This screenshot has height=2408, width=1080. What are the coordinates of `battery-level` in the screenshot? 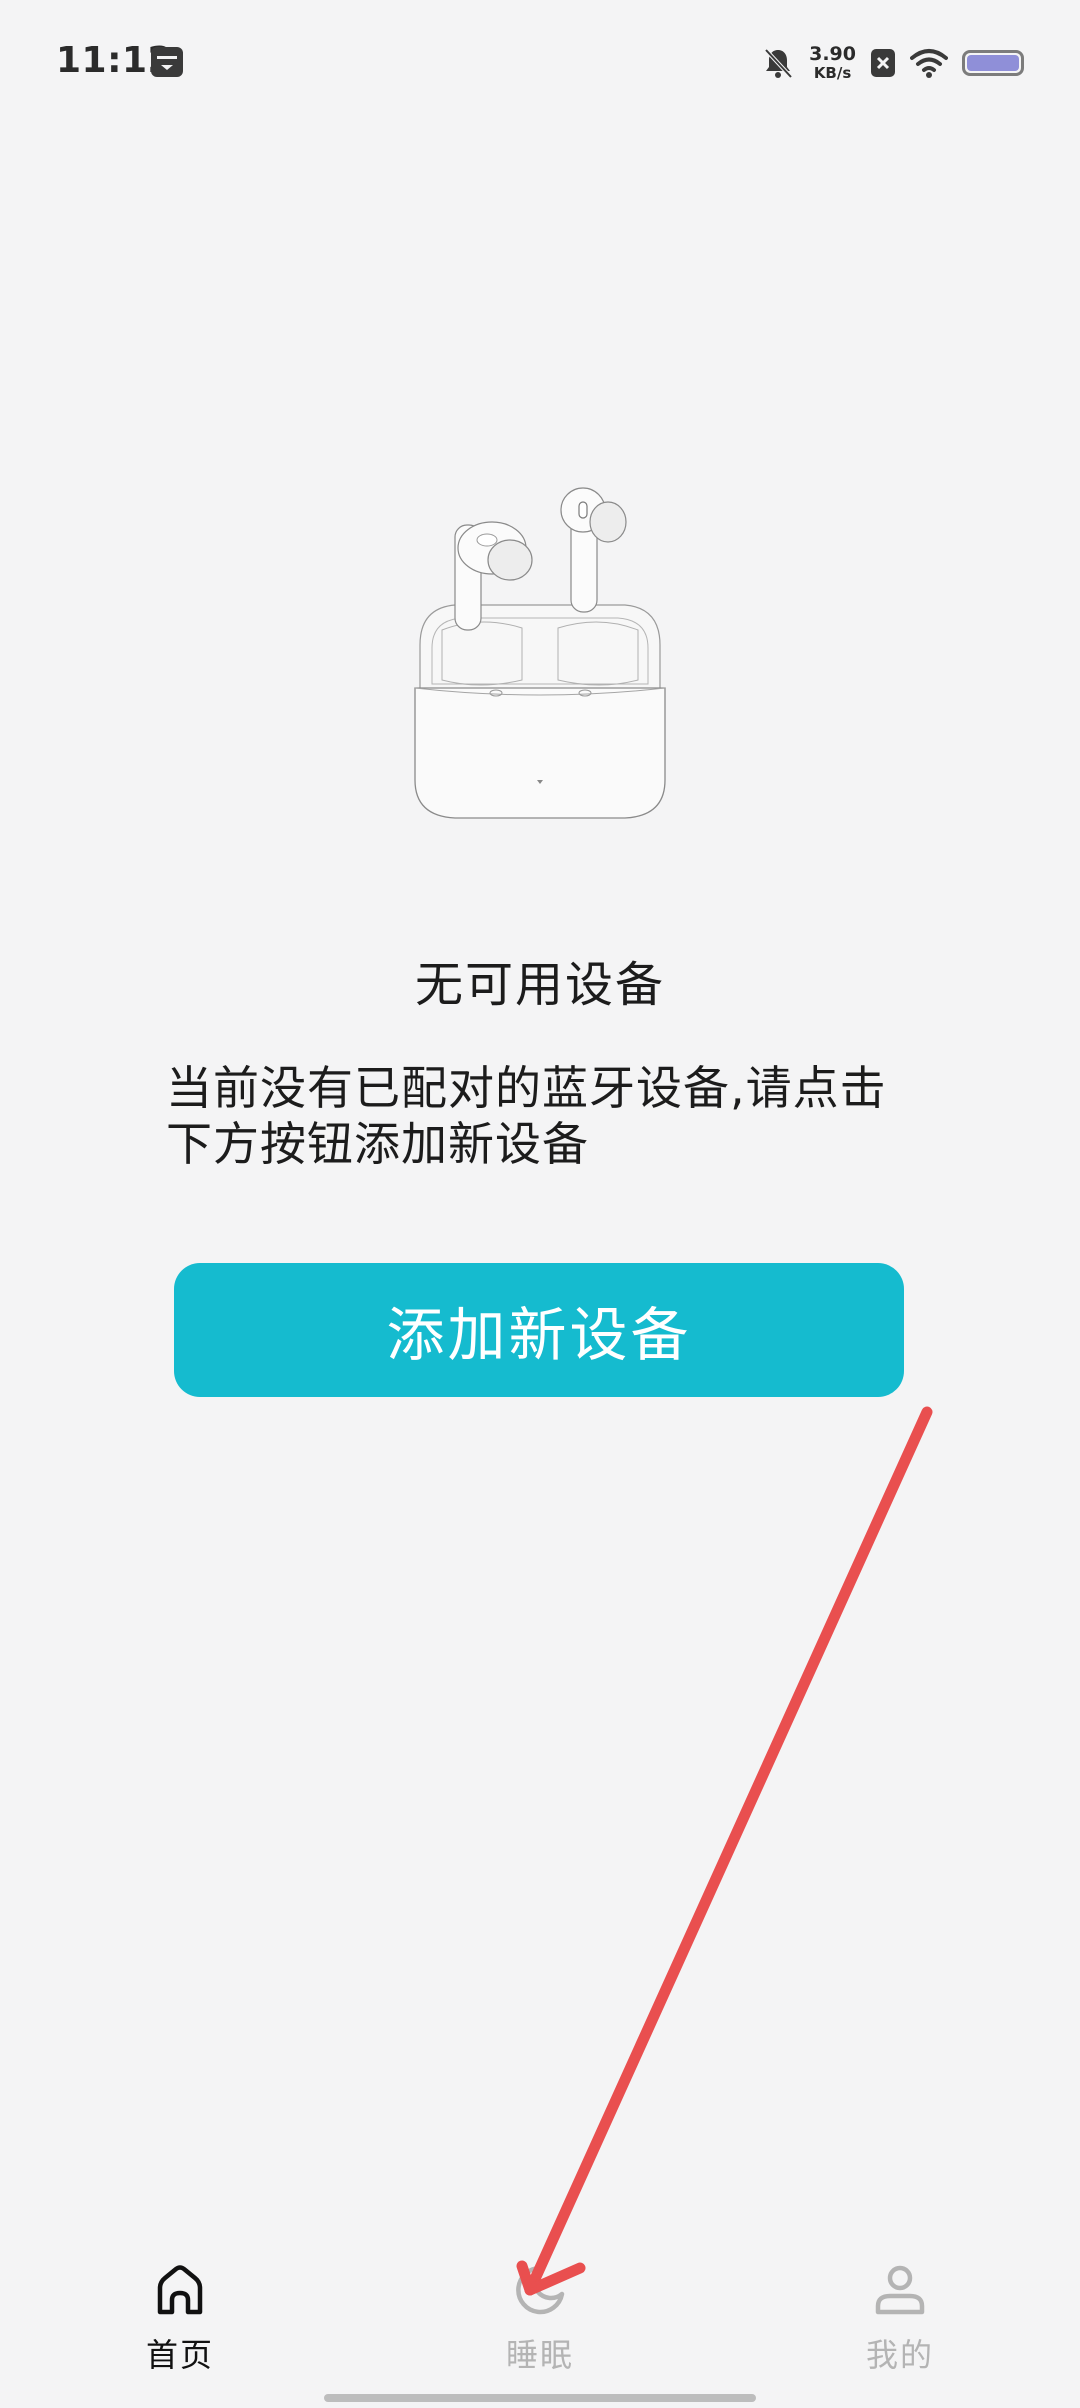 It's located at (993, 63).